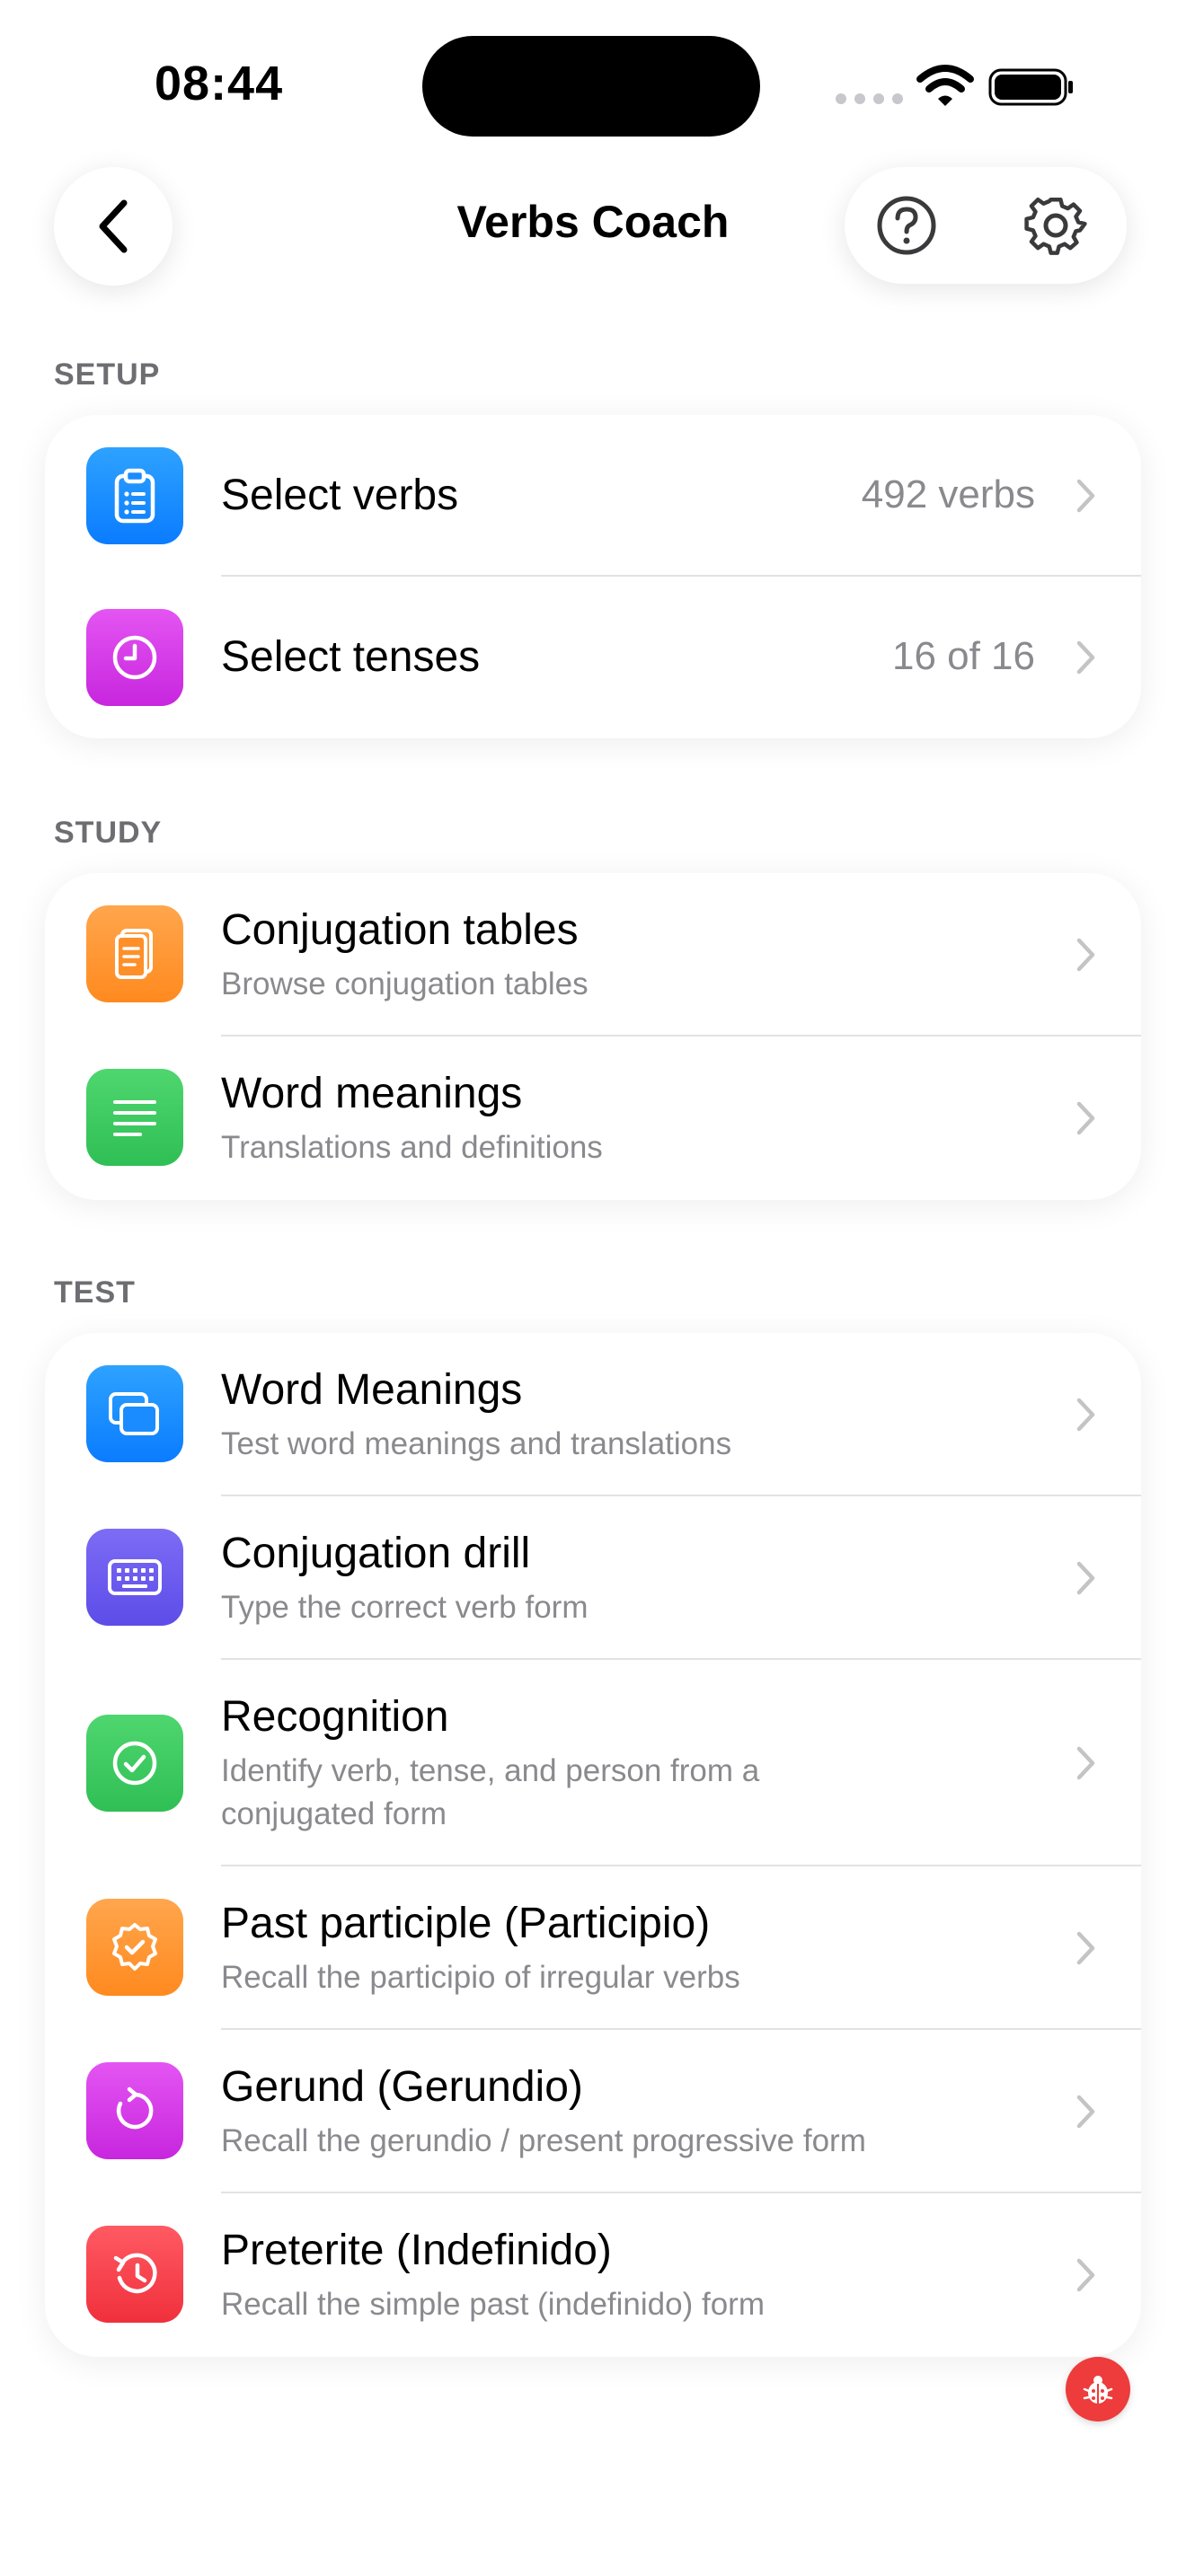  I want to click on row-title: Select tenses, so click(351, 657).